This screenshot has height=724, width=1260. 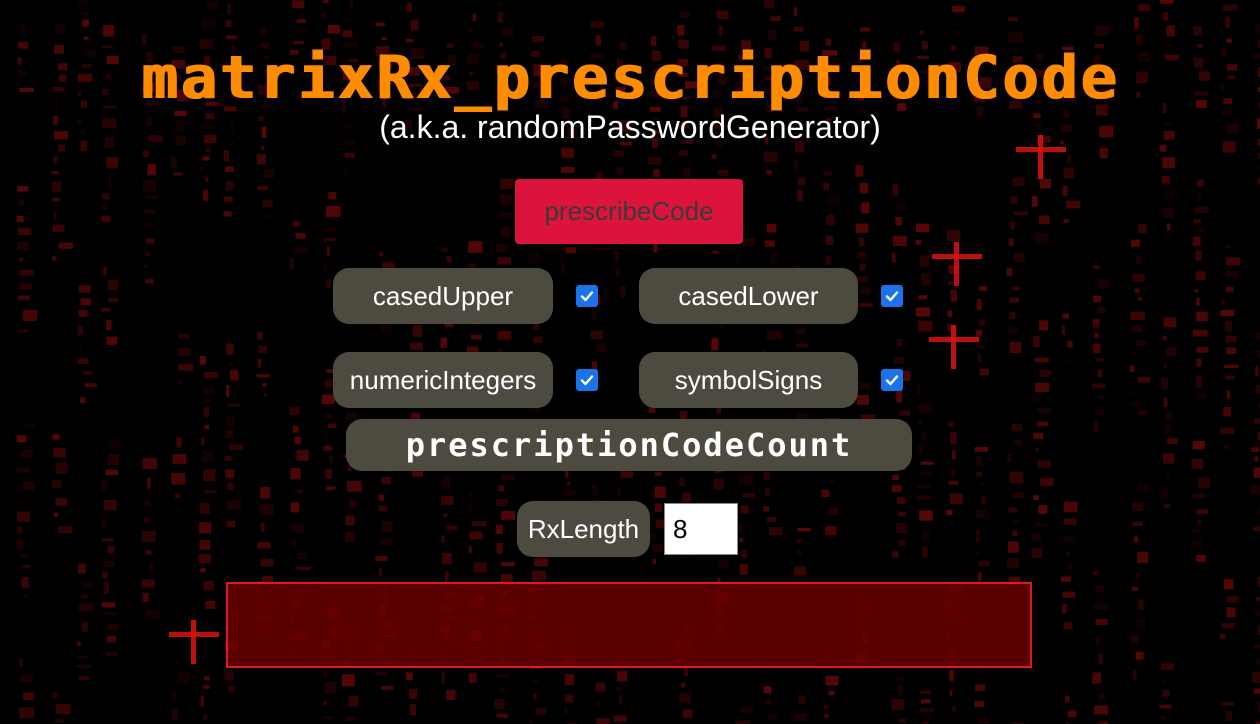 What do you see at coordinates (748, 380) in the screenshot?
I see `symbol-signs-label: symbolSigns` at bounding box center [748, 380].